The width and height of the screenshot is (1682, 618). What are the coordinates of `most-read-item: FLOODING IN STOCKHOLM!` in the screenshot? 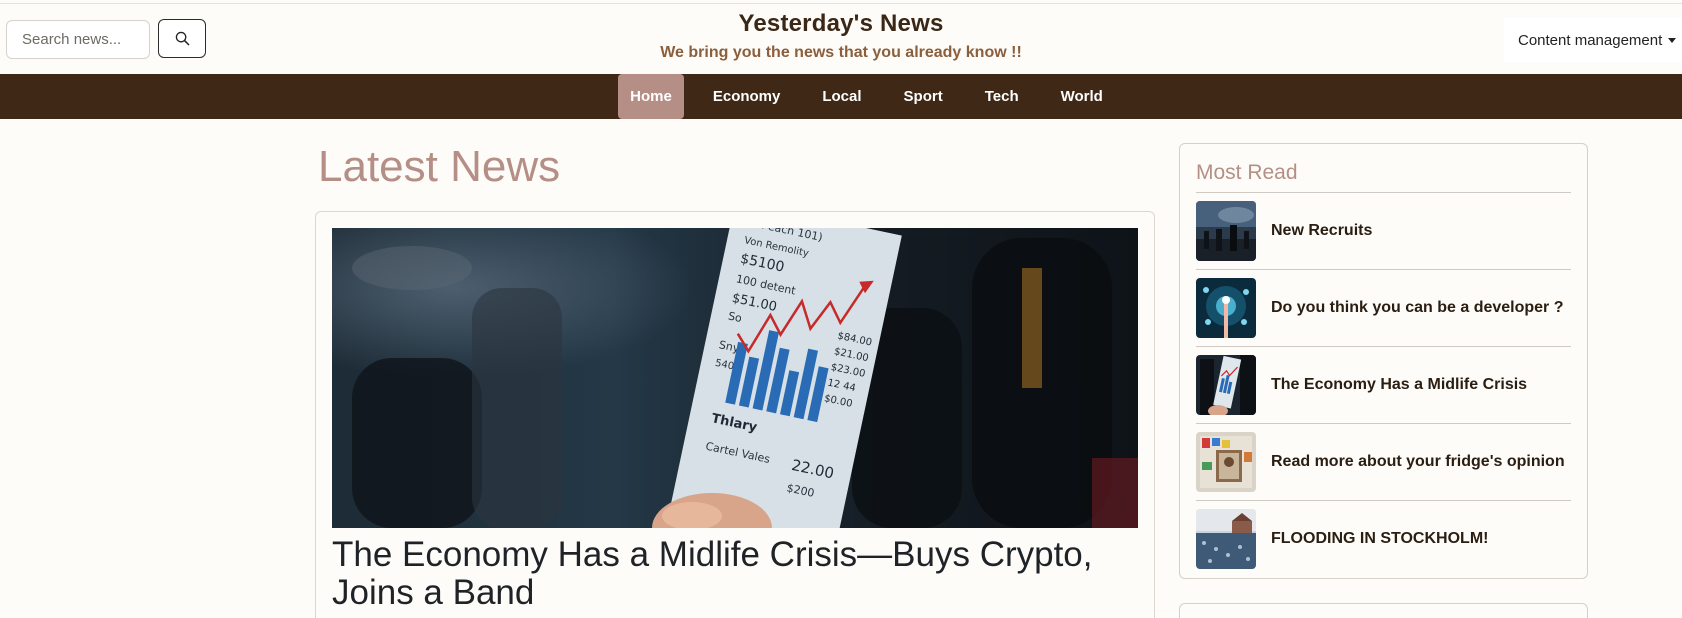 It's located at (1383, 538).